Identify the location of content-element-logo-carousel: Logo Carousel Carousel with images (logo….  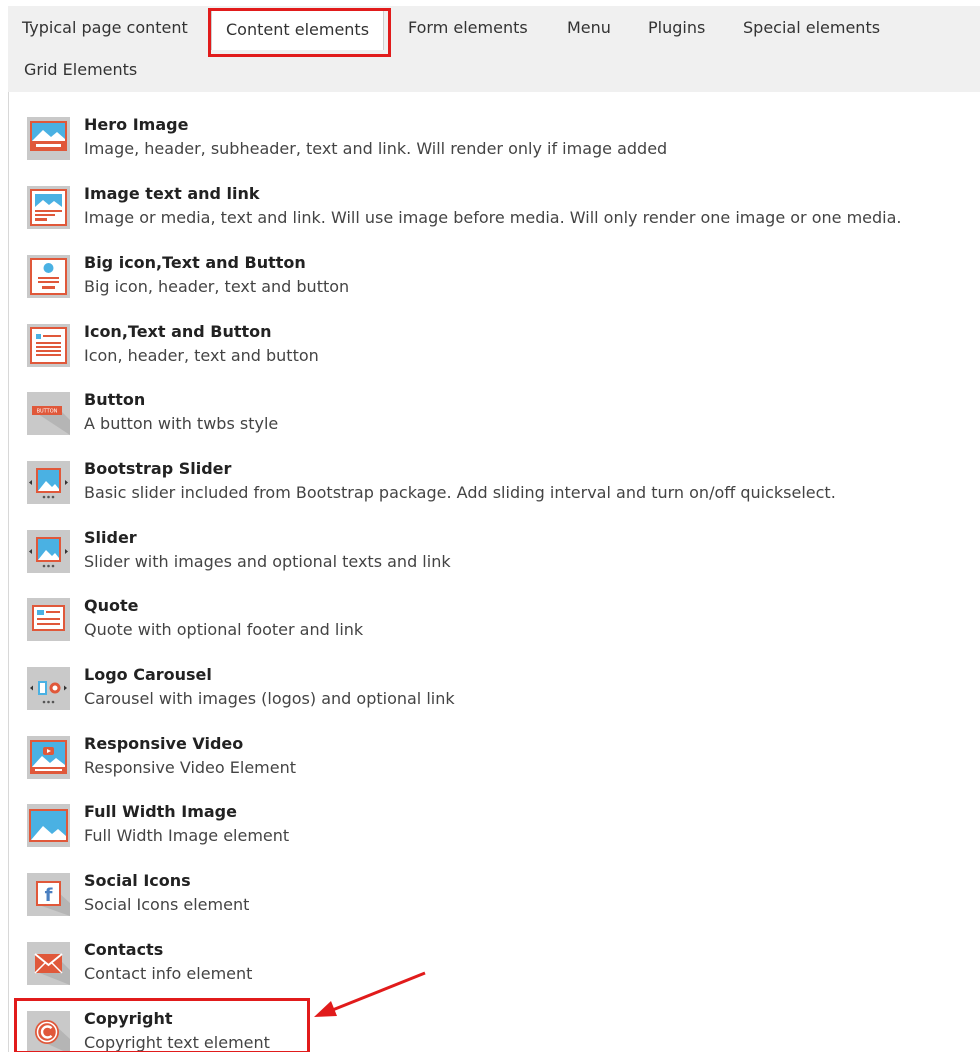
(497, 695).